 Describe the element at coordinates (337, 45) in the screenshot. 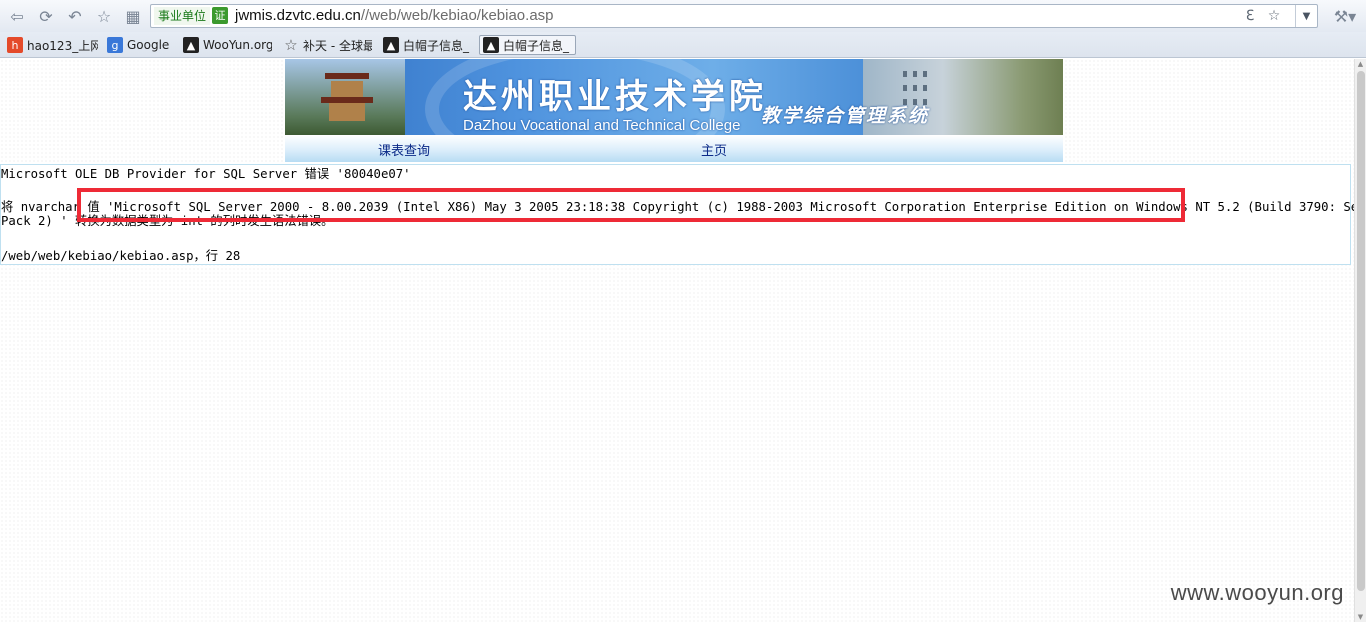

I see `bookmark-label: 补天 - 全球最` at that location.